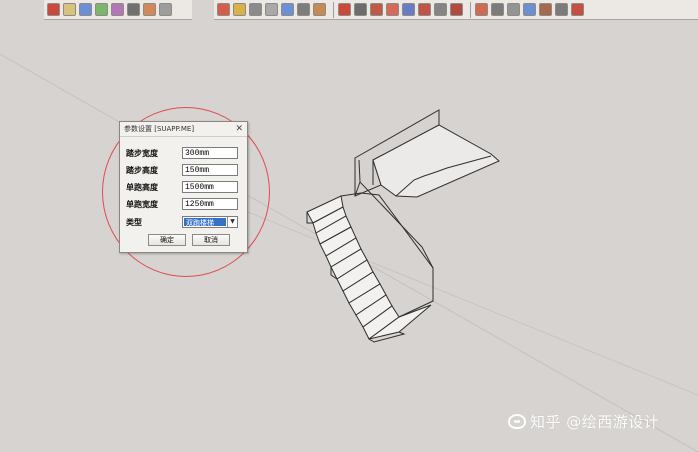 The width and height of the screenshot is (698, 452). What do you see at coordinates (142, 170) in the screenshot?
I see `tread-height-label: 踏步高度` at bounding box center [142, 170].